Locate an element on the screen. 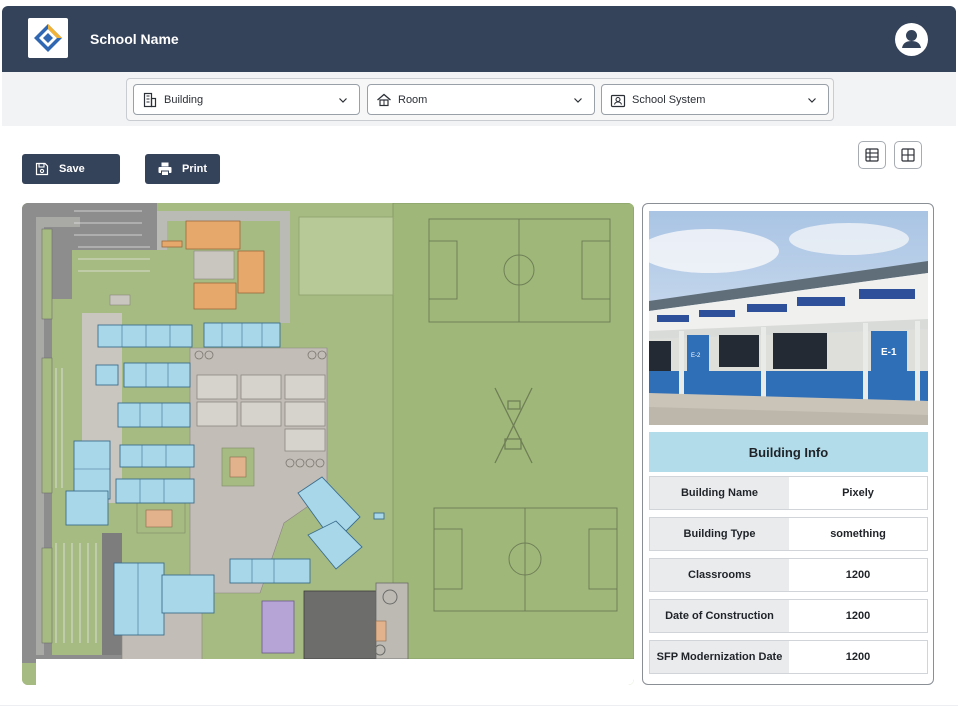  info-row-classrooms: Classrooms 1200 is located at coordinates (788, 575).